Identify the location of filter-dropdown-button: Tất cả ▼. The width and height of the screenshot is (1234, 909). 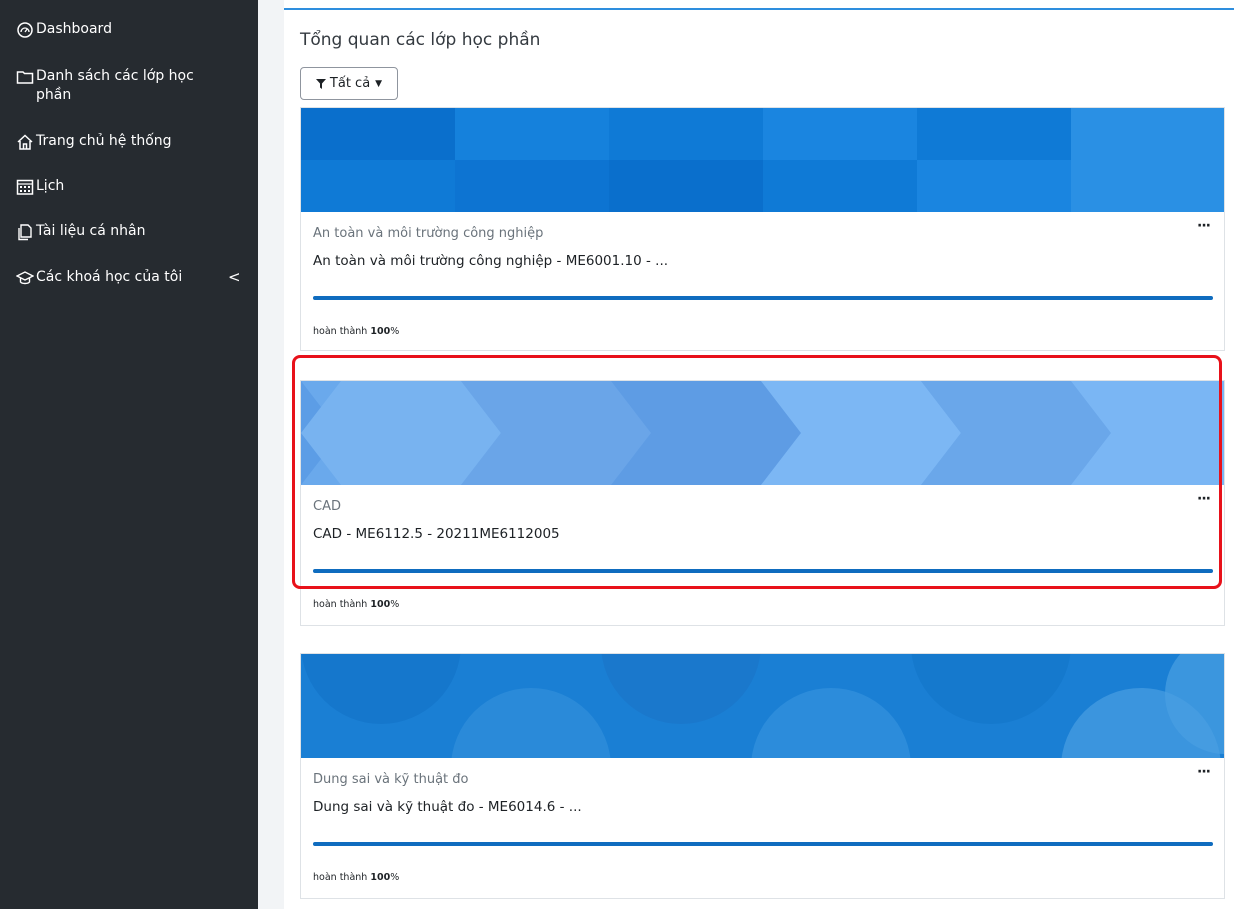
(349, 83).